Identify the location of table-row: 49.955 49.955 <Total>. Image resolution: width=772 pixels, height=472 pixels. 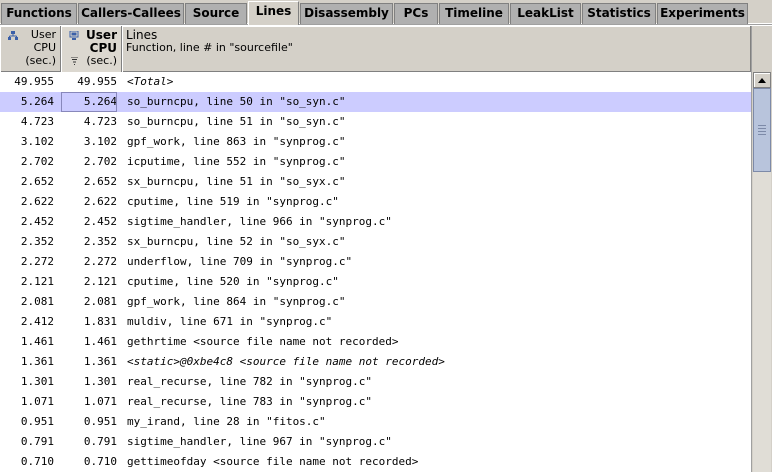
(375, 82).